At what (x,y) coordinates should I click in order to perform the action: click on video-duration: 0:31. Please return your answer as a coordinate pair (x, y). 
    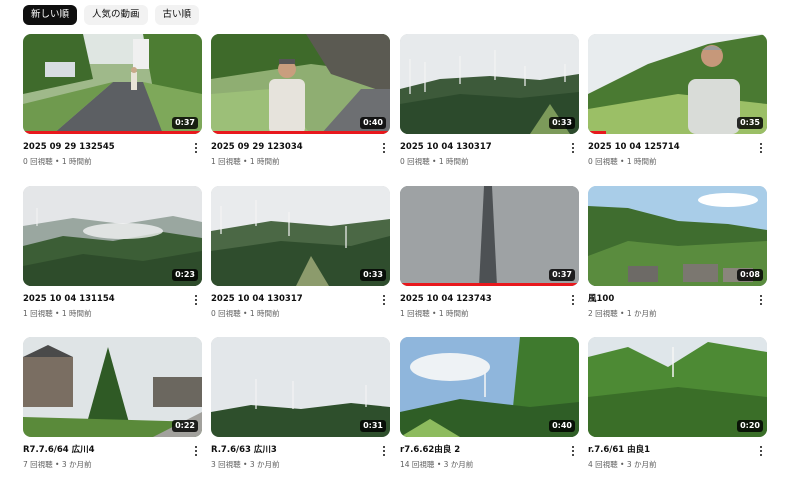
    Looking at the image, I should click on (373, 426).